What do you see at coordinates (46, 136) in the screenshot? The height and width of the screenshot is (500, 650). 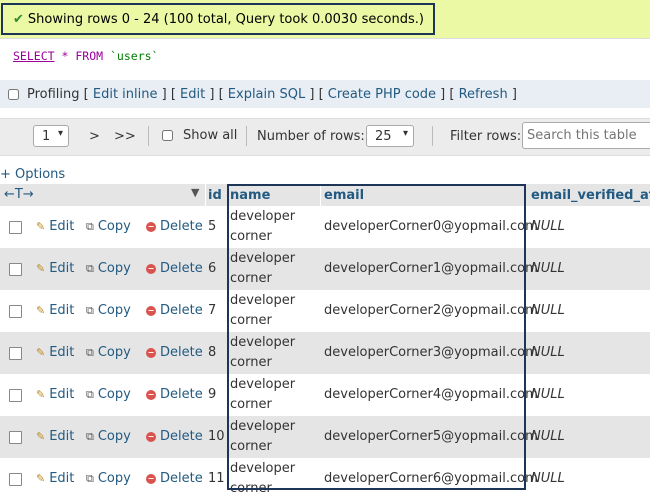 I see `page-select-value: 1` at bounding box center [46, 136].